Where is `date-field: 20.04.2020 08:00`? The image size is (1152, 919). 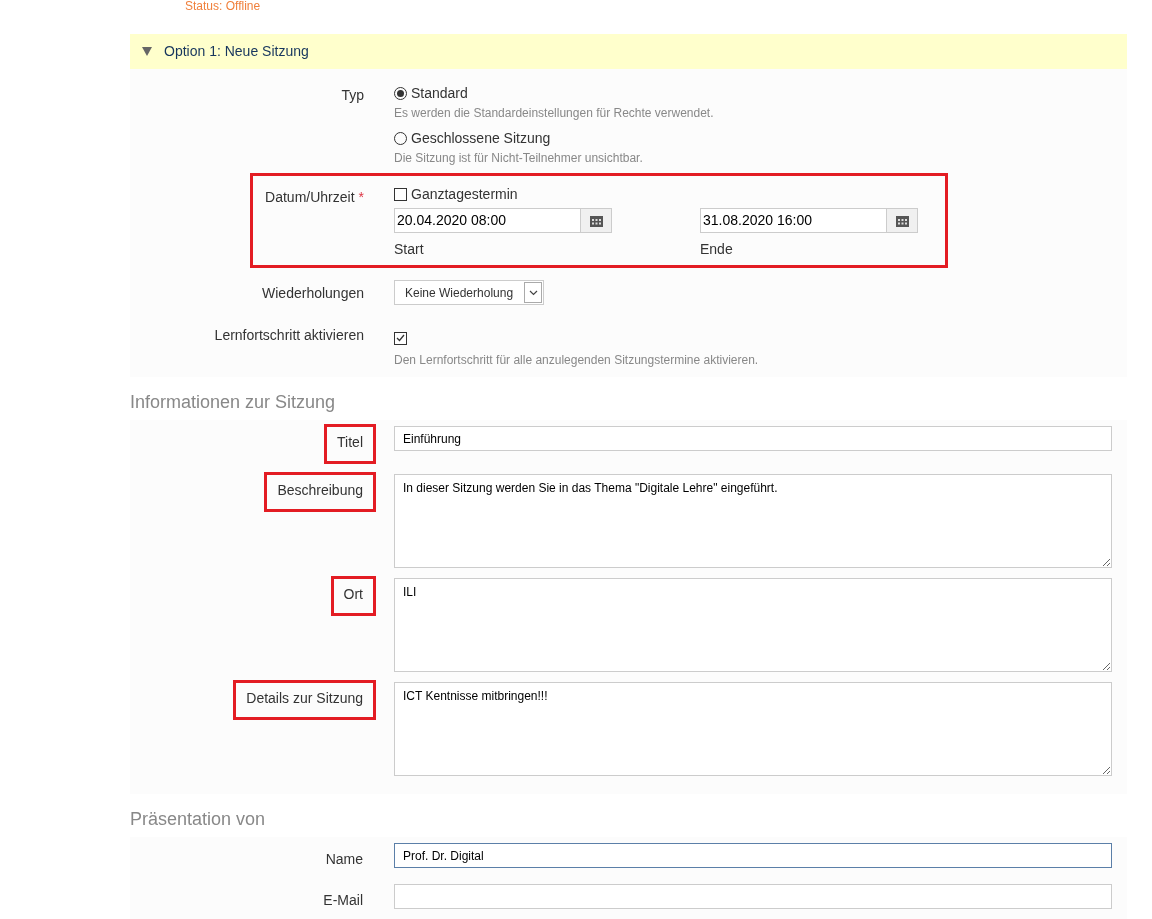
date-field: 20.04.2020 08:00 is located at coordinates (487, 220).